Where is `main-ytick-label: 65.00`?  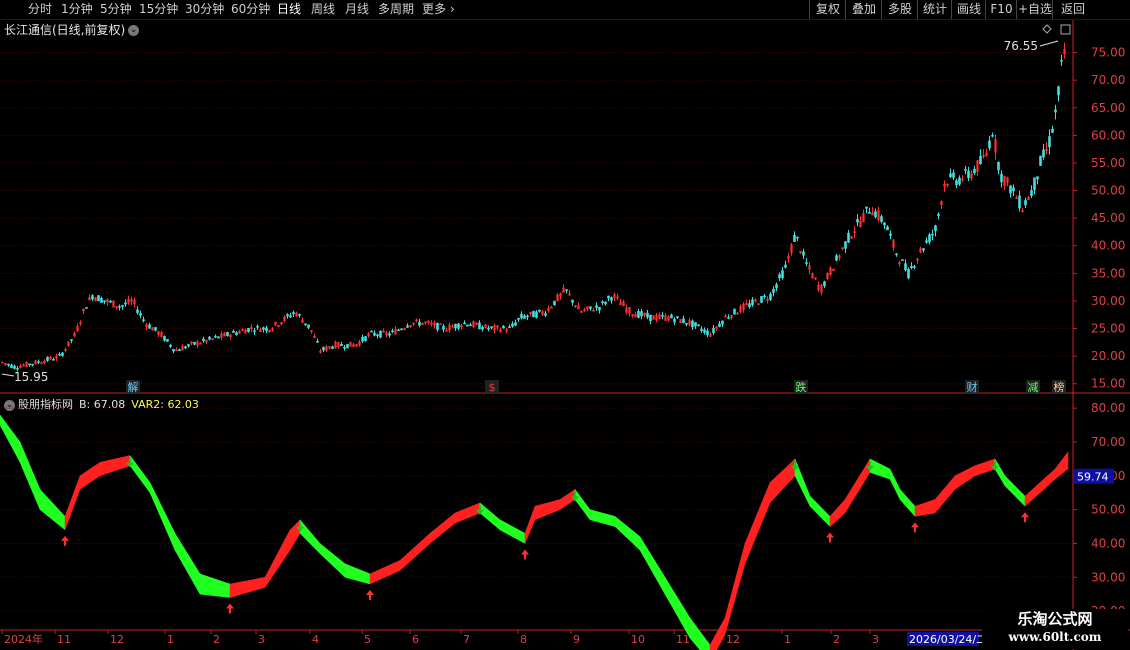 main-ytick-label: 65.00 is located at coordinates (1108, 108).